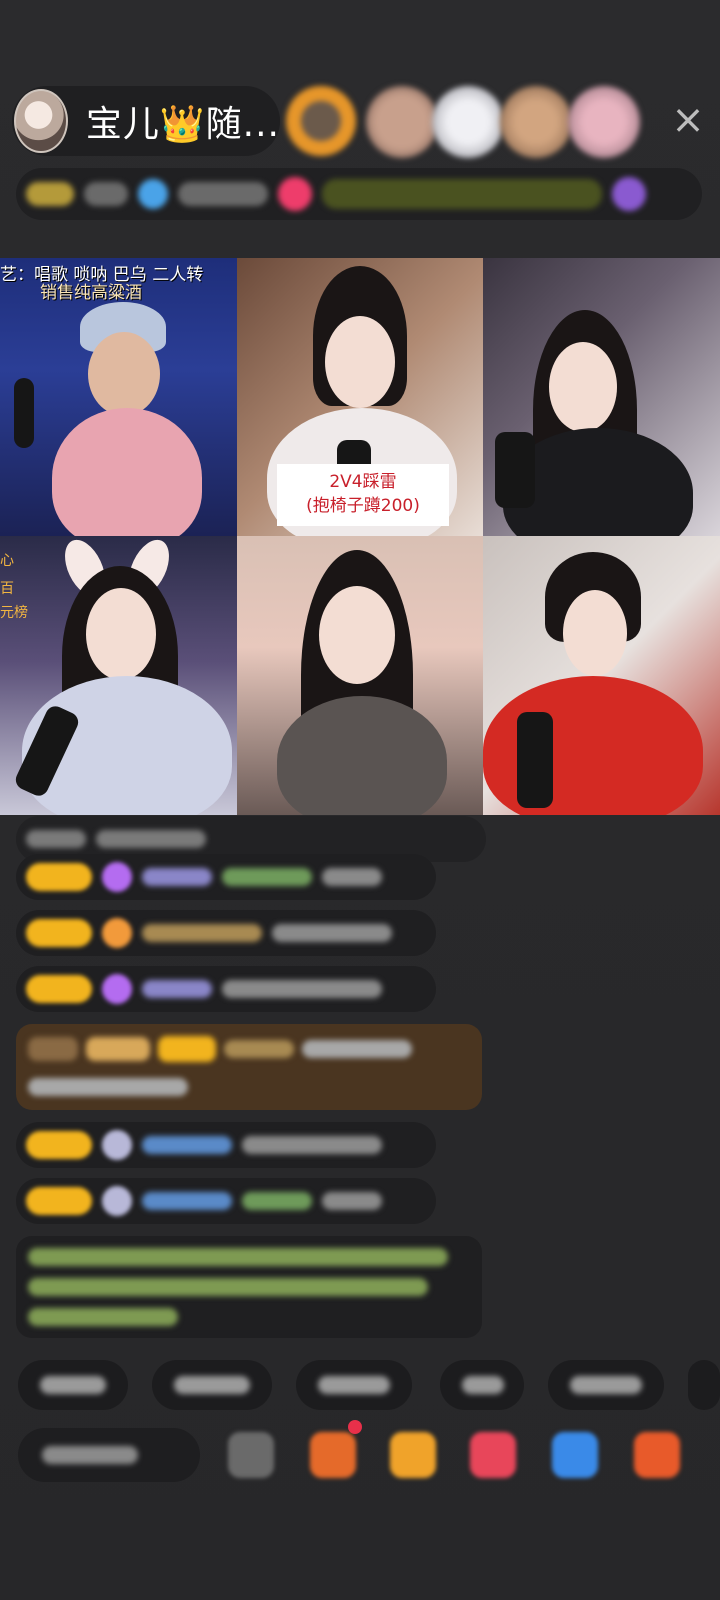 The height and width of the screenshot is (1600, 720). What do you see at coordinates (295, 194) in the screenshot?
I see `heart-icon` at bounding box center [295, 194].